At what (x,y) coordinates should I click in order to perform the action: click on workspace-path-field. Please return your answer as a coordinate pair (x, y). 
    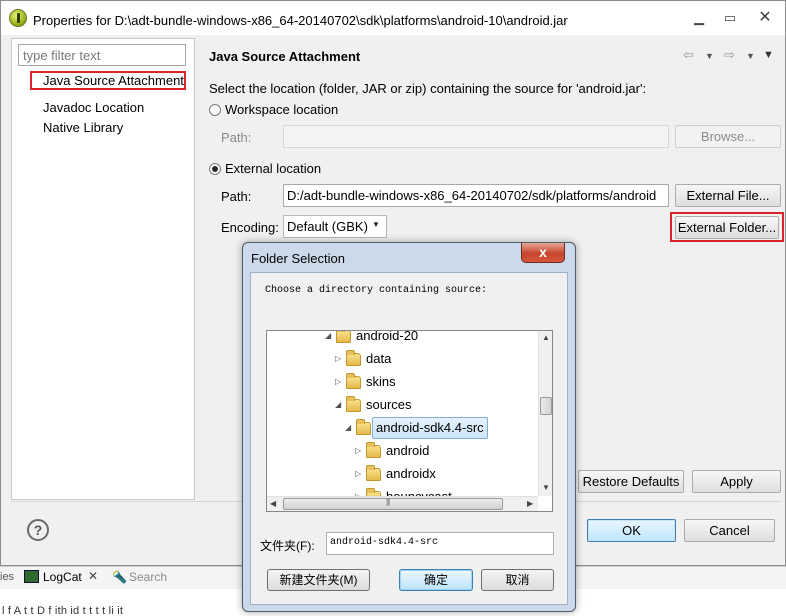
    Looking at the image, I should click on (476, 136).